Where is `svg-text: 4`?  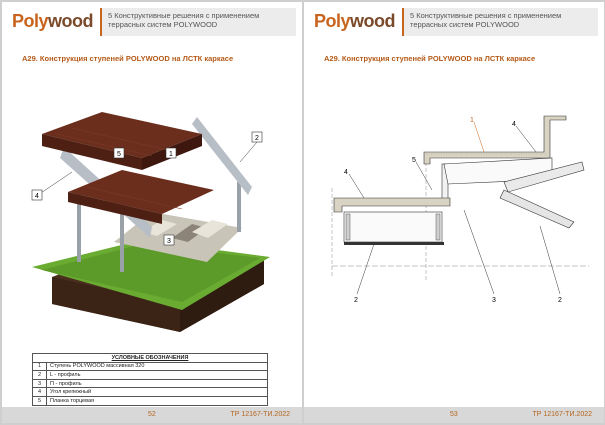
svg-text: 4 is located at coordinates (37, 196).